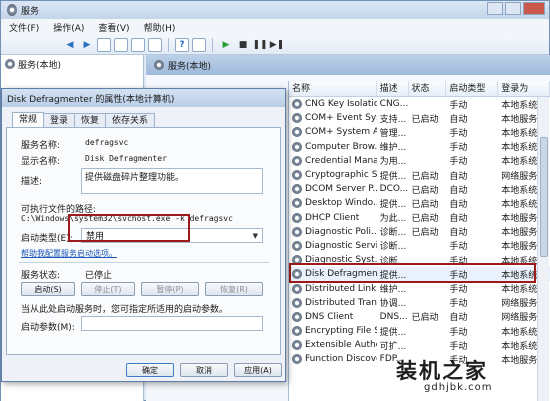  What do you see at coordinates (130, 120) in the screenshot?
I see `tab-dependencies: 依存关系` at bounding box center [130, 120].